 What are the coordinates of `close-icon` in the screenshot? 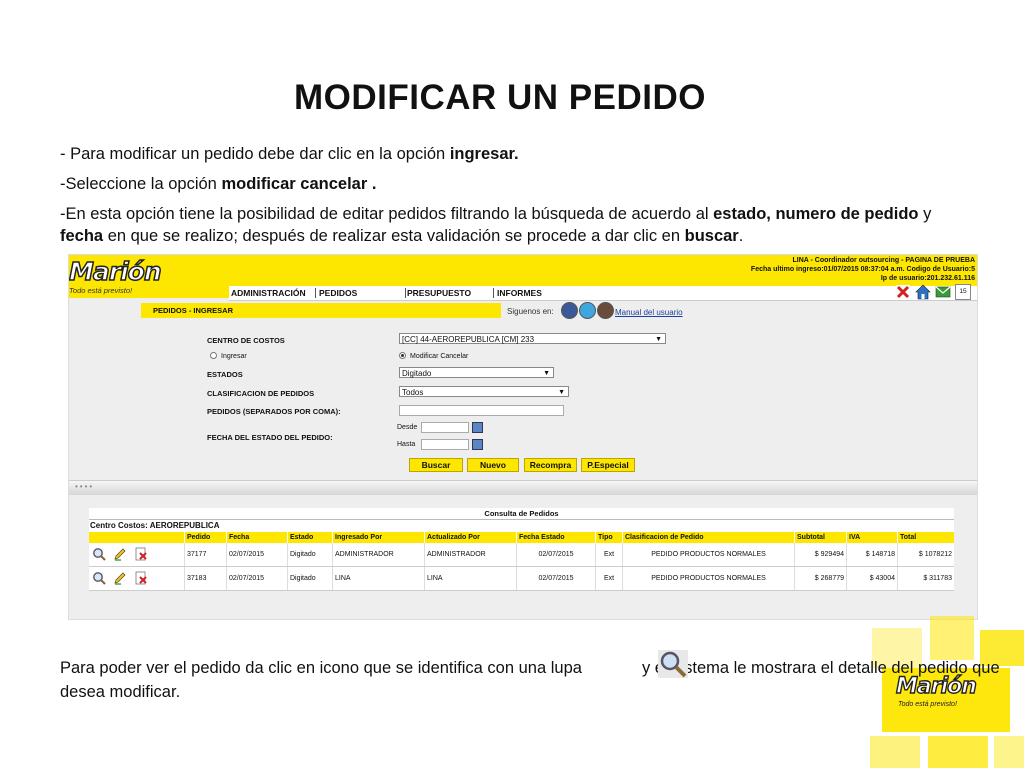 It's located at (903, 292).